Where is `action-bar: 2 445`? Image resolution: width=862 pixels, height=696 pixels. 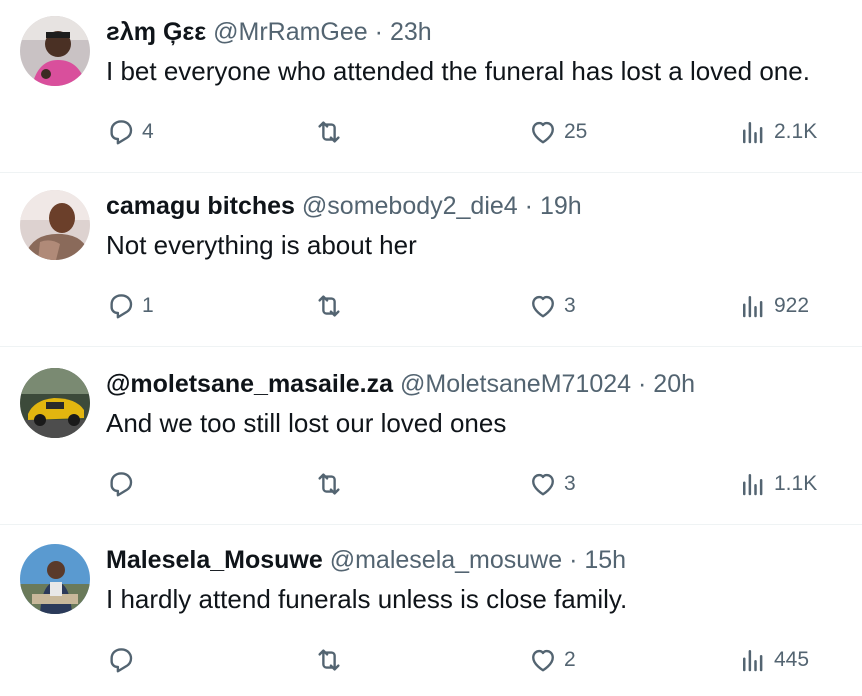 action-bar: 2 445 is located at coordinates (471, 660).